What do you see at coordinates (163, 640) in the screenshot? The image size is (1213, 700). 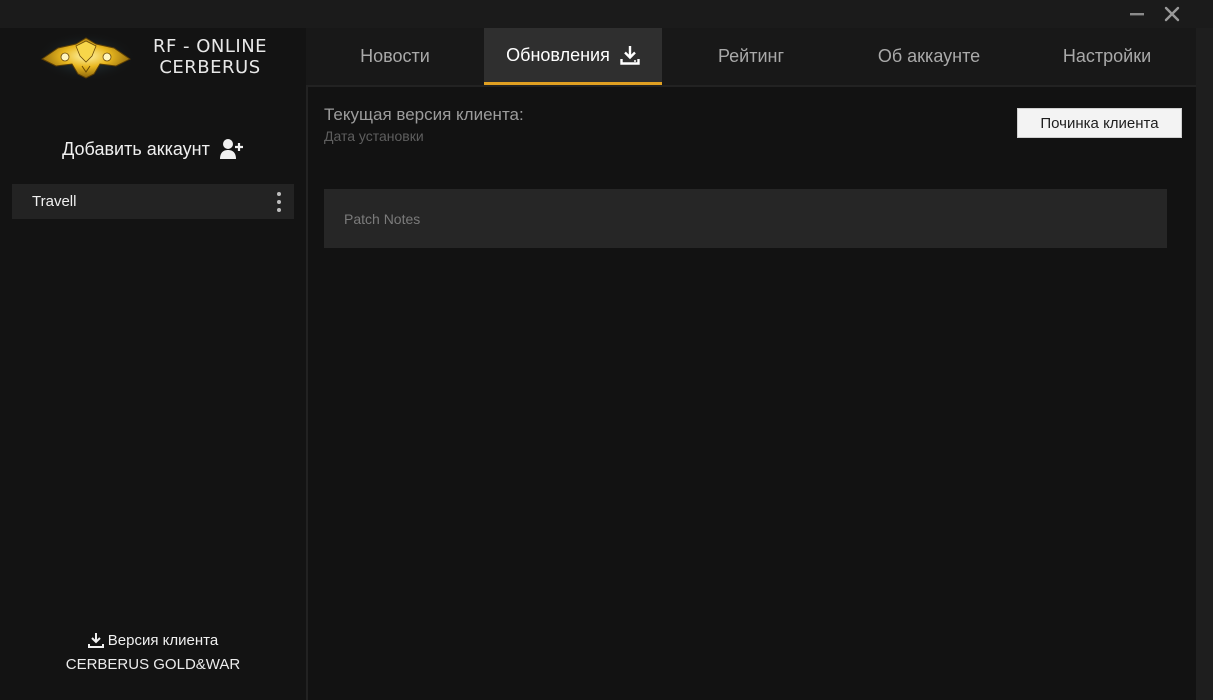 I see `client-version-label: Версия клиента` at bounding box center [163, 640].